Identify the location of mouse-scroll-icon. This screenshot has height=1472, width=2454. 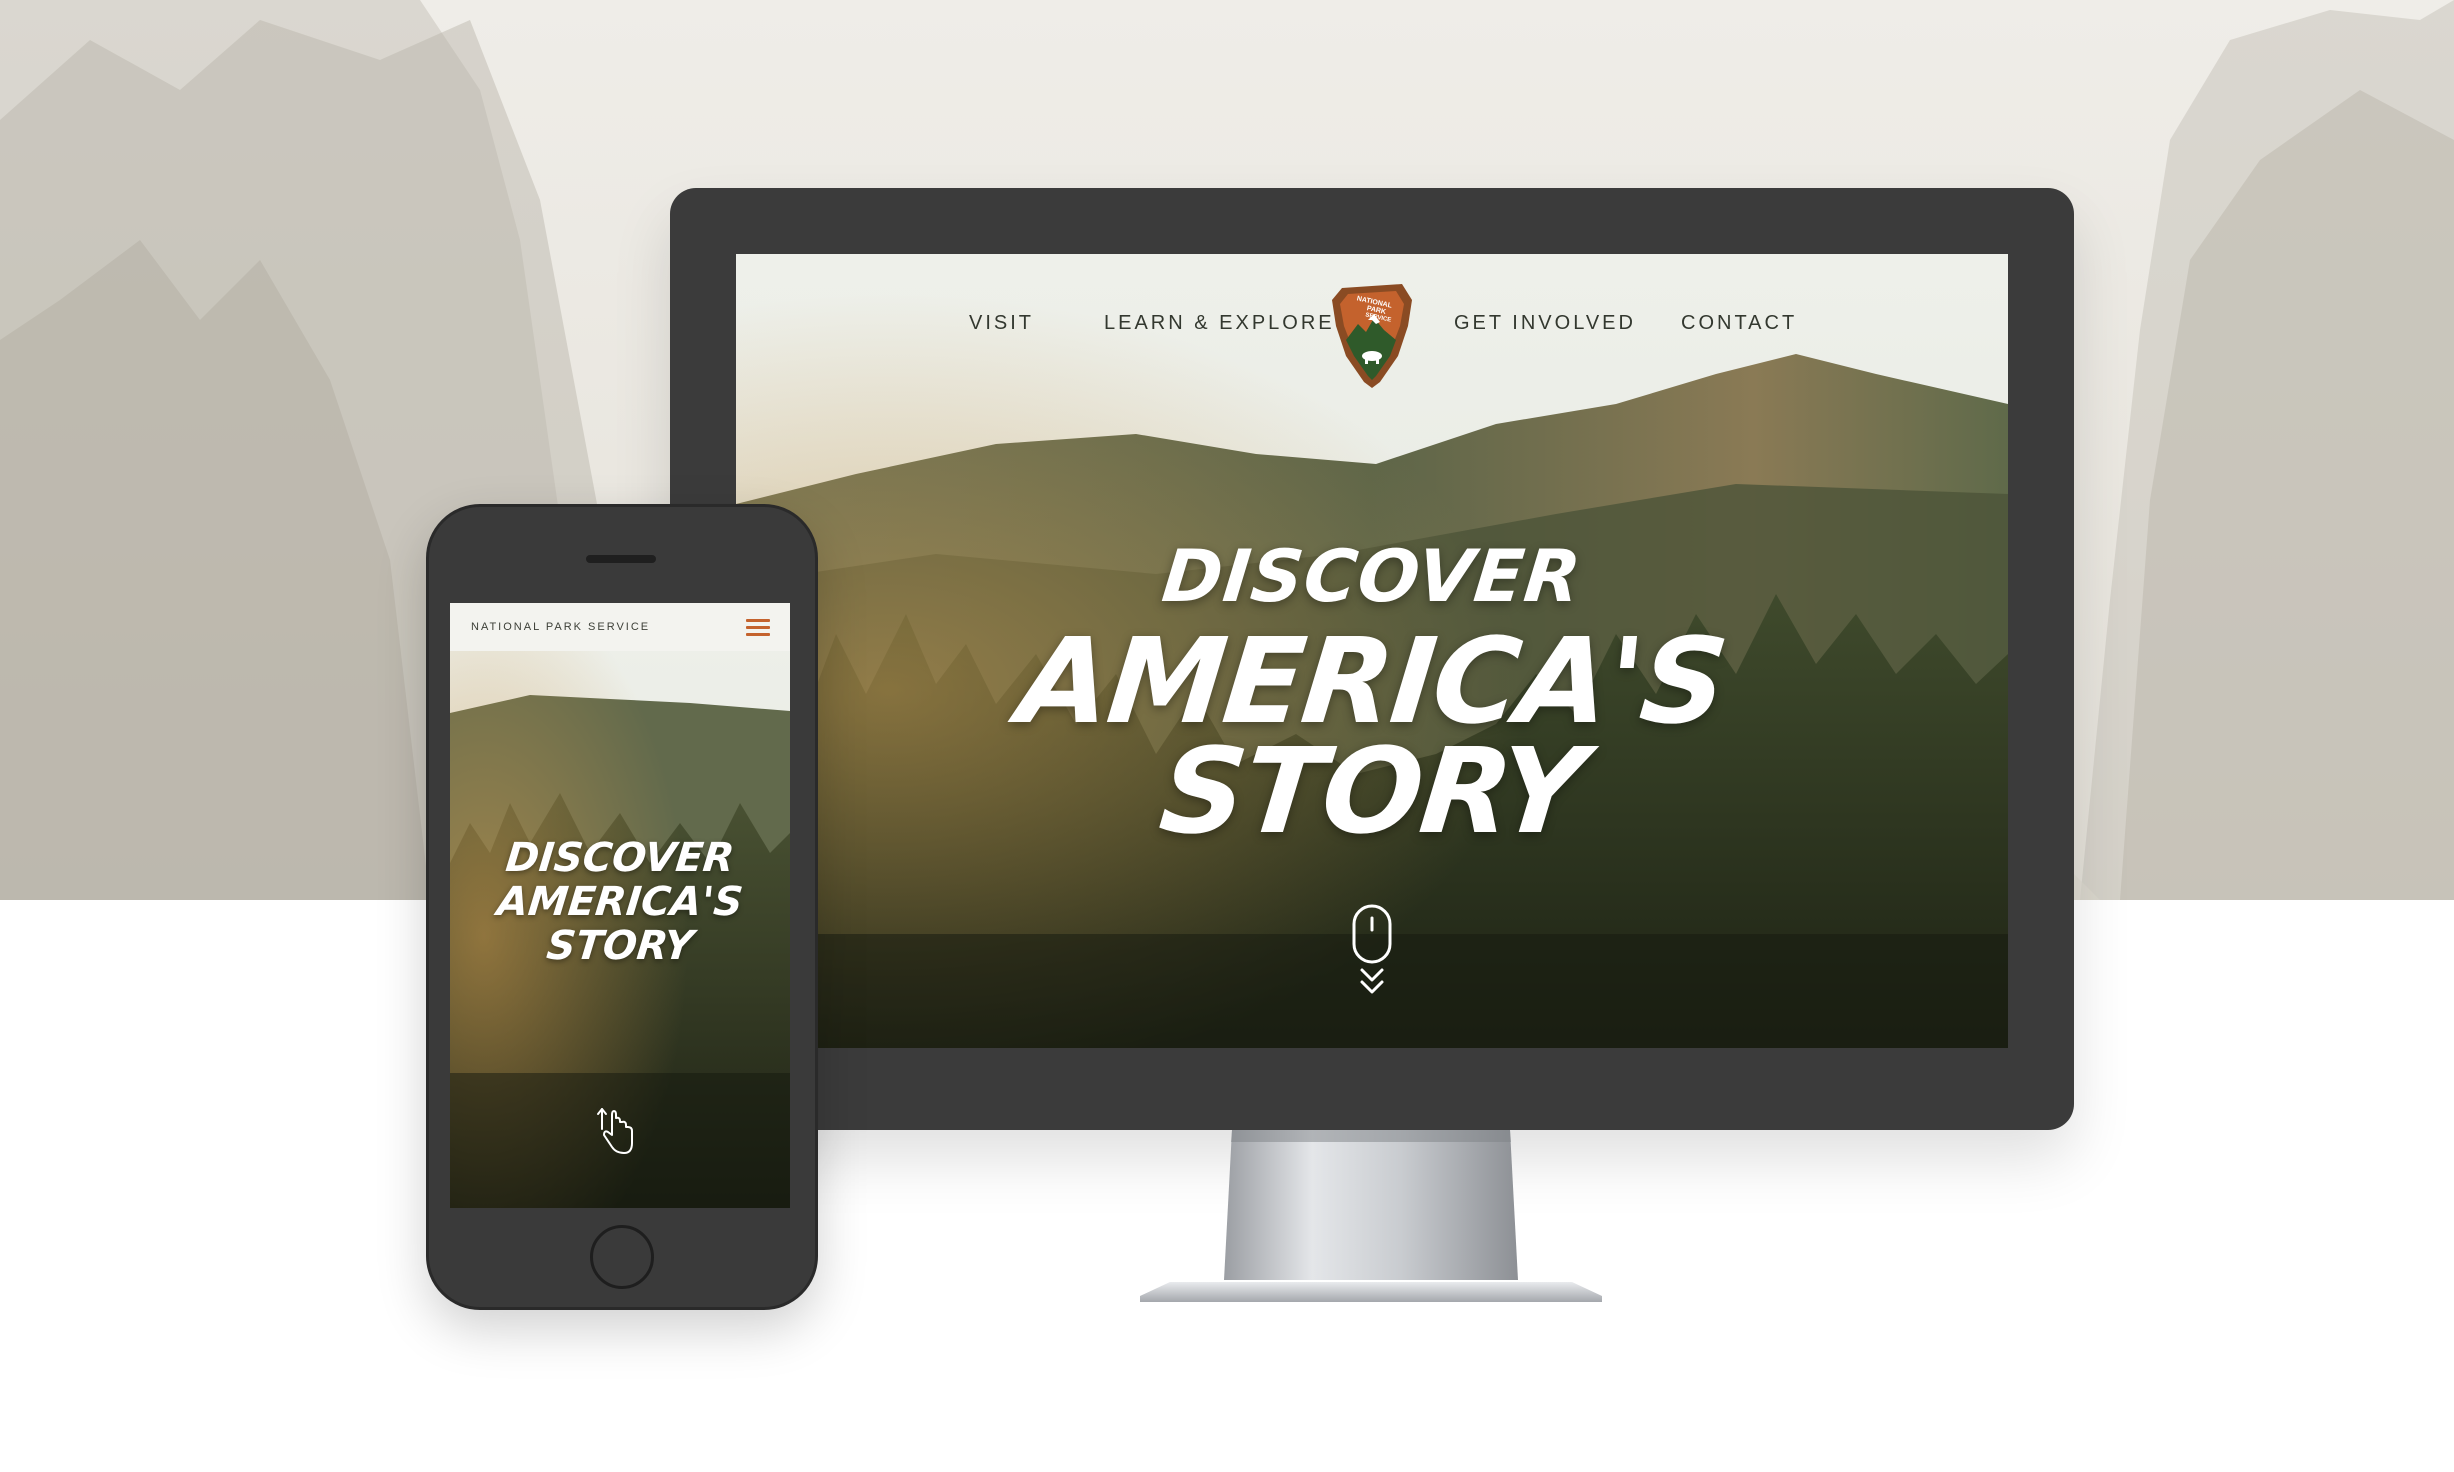
(1372, 952).